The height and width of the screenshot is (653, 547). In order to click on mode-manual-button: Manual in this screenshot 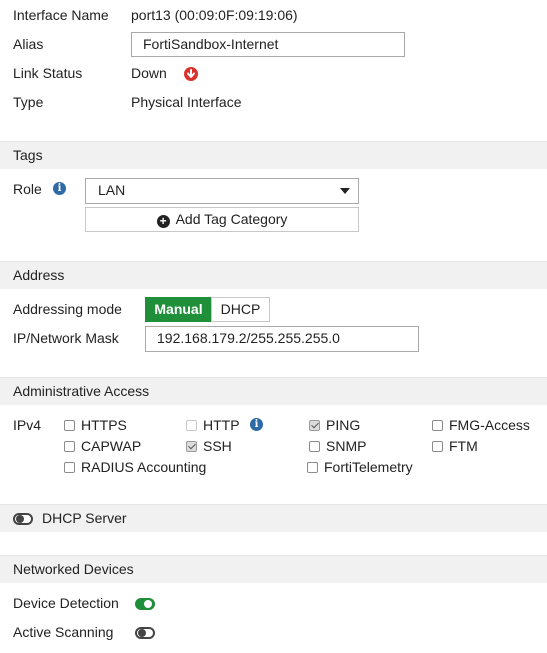, I will do `click(178, 309)`.